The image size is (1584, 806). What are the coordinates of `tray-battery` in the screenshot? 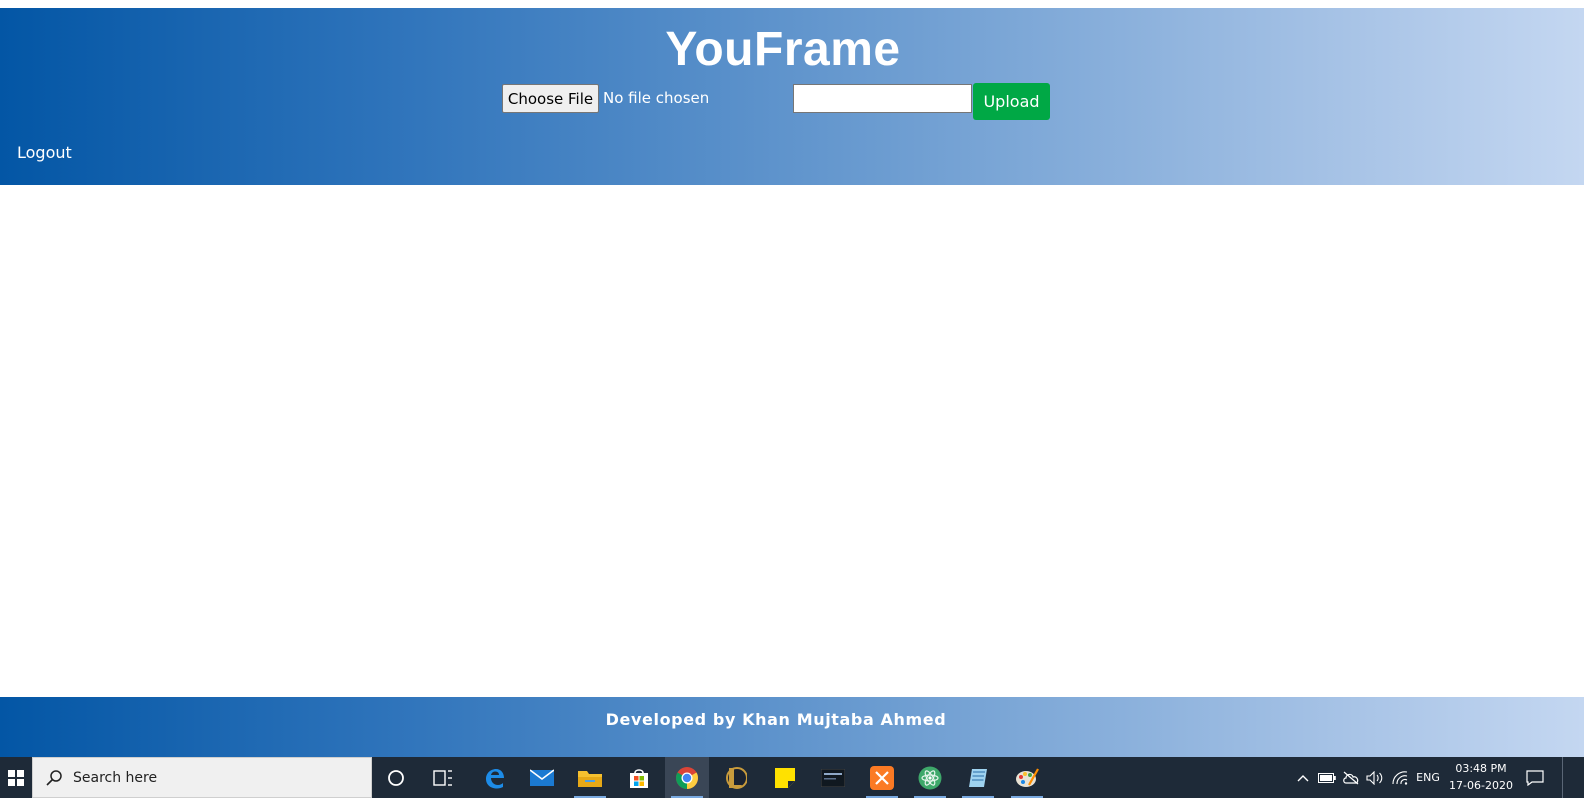 It's located at (1327, 777).